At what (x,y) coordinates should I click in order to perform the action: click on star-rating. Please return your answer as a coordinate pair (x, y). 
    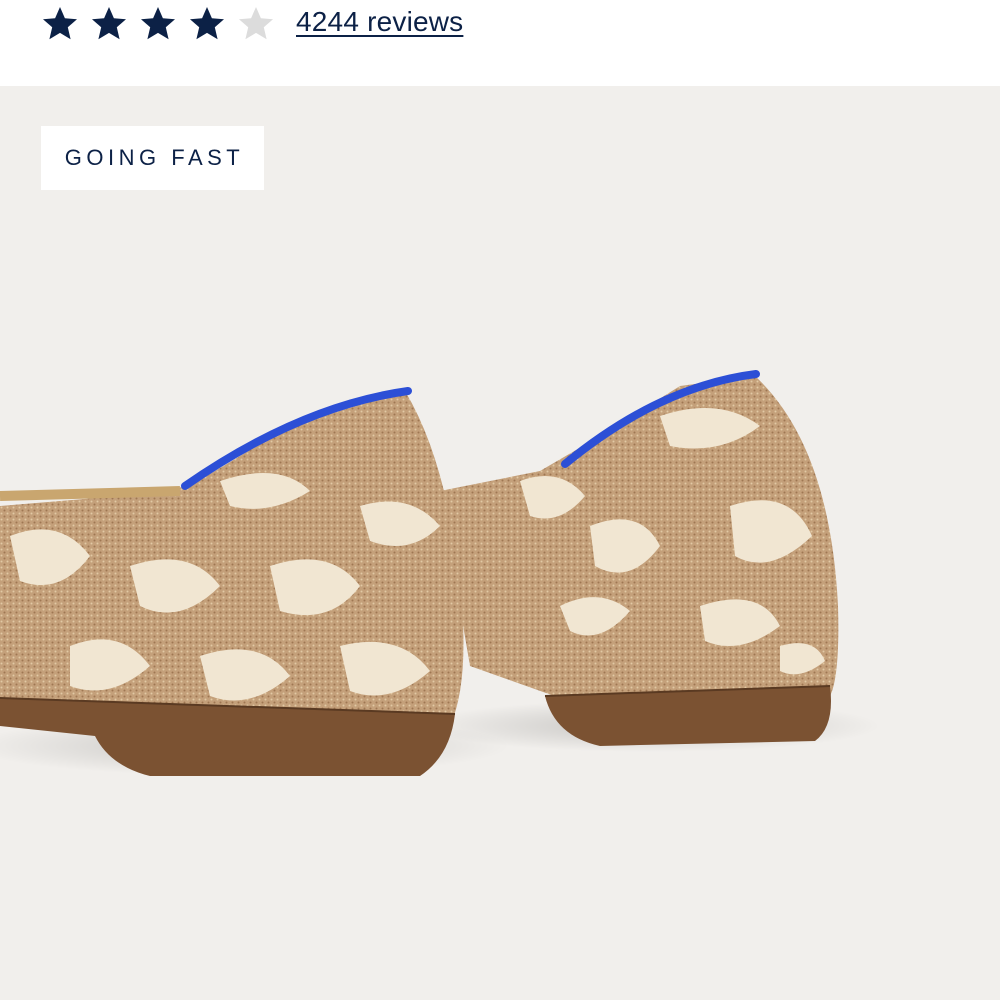
    Looking at the image, I should click on (158, 24).